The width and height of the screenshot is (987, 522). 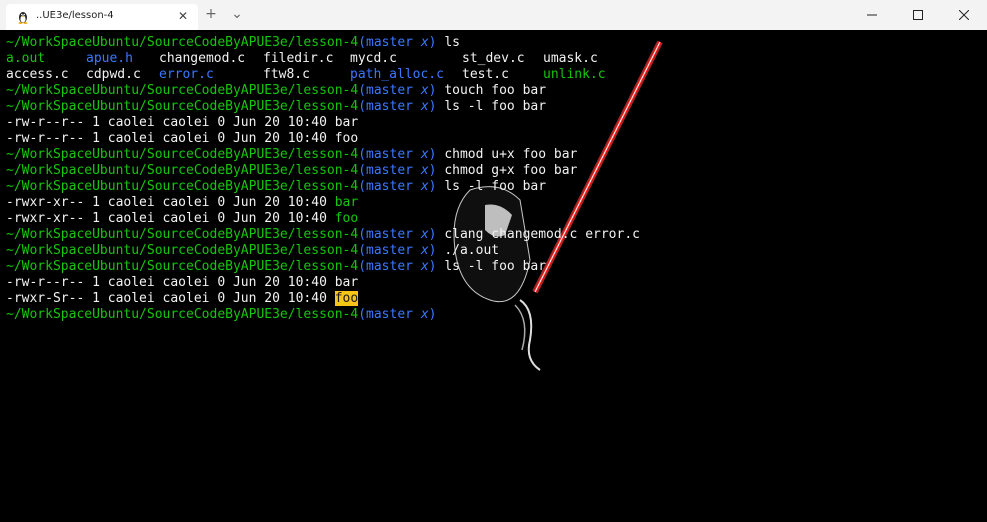 I want to click on command-text: touch foo bar, so click(x=495, y=90).